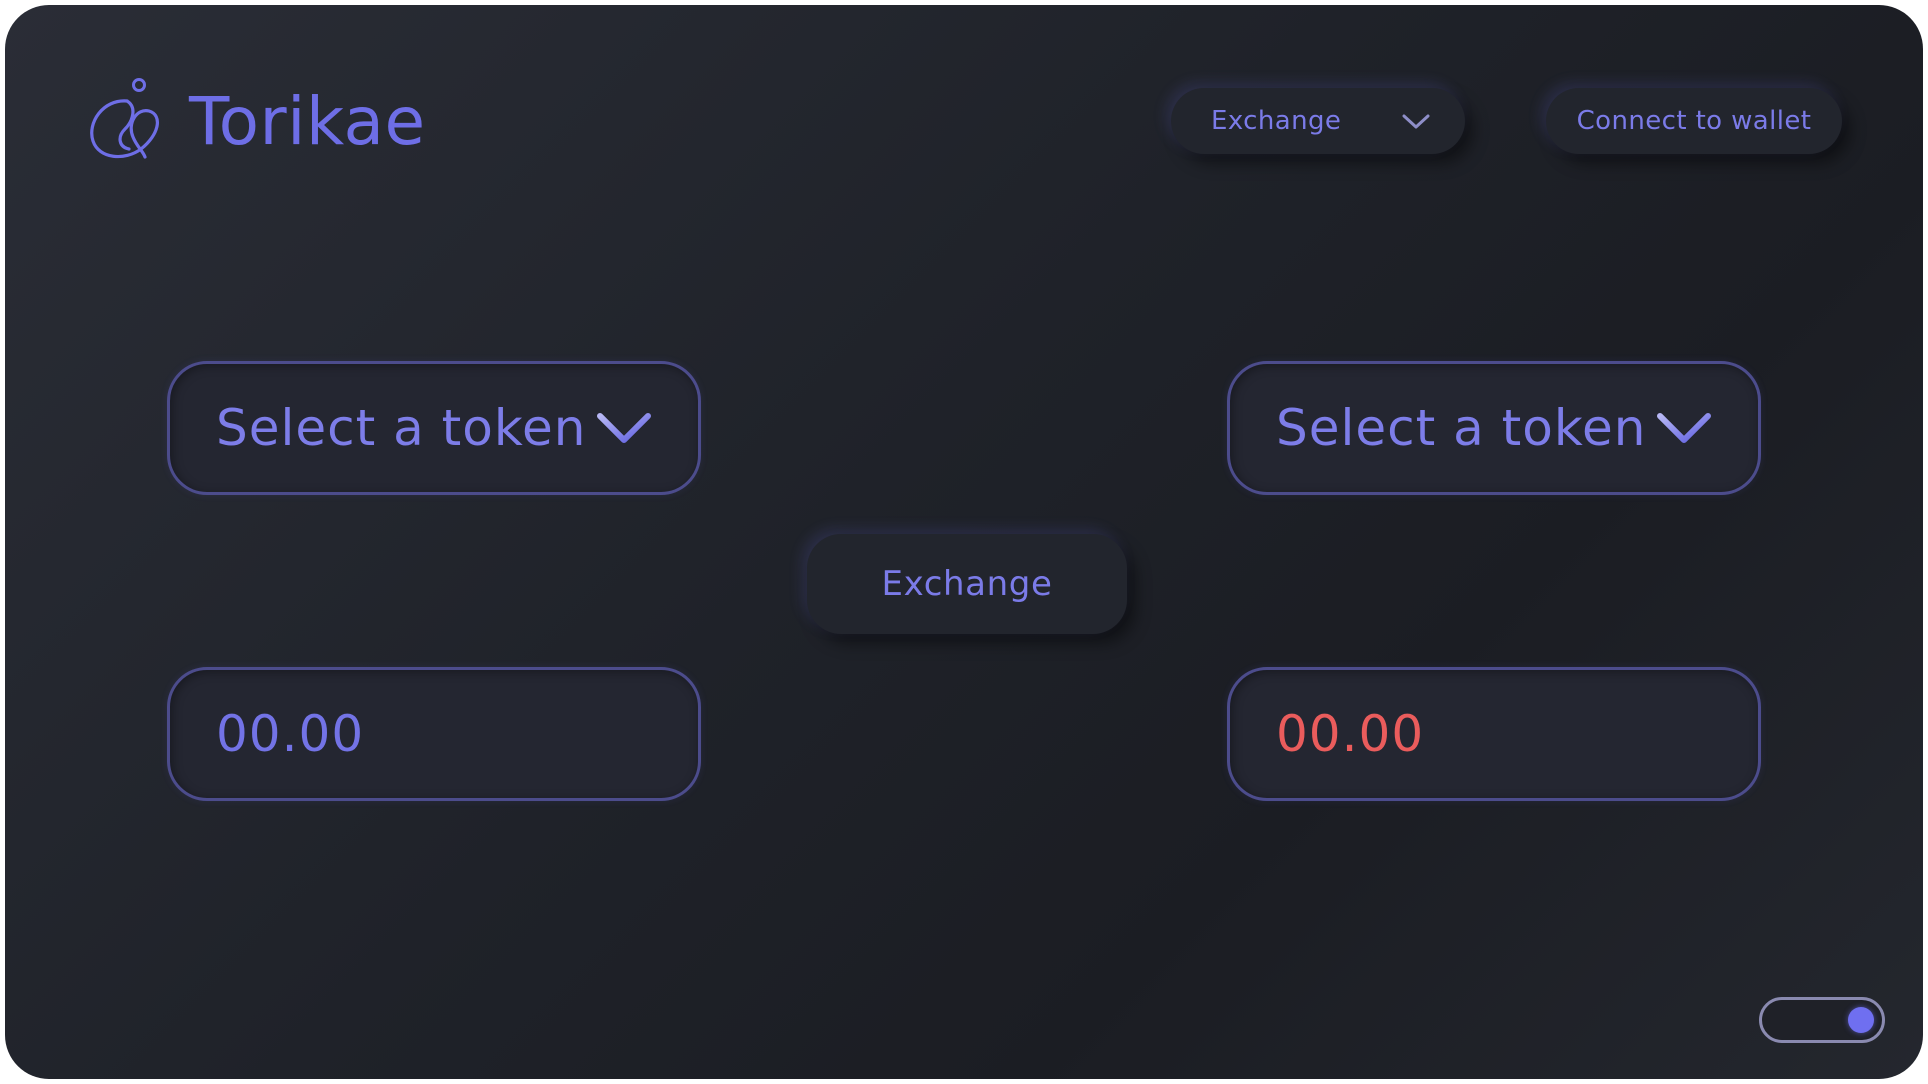 The width and height of the screenshot is (1928, 1084). I want to click on from-token-select: Select a token, so click(434, 428).